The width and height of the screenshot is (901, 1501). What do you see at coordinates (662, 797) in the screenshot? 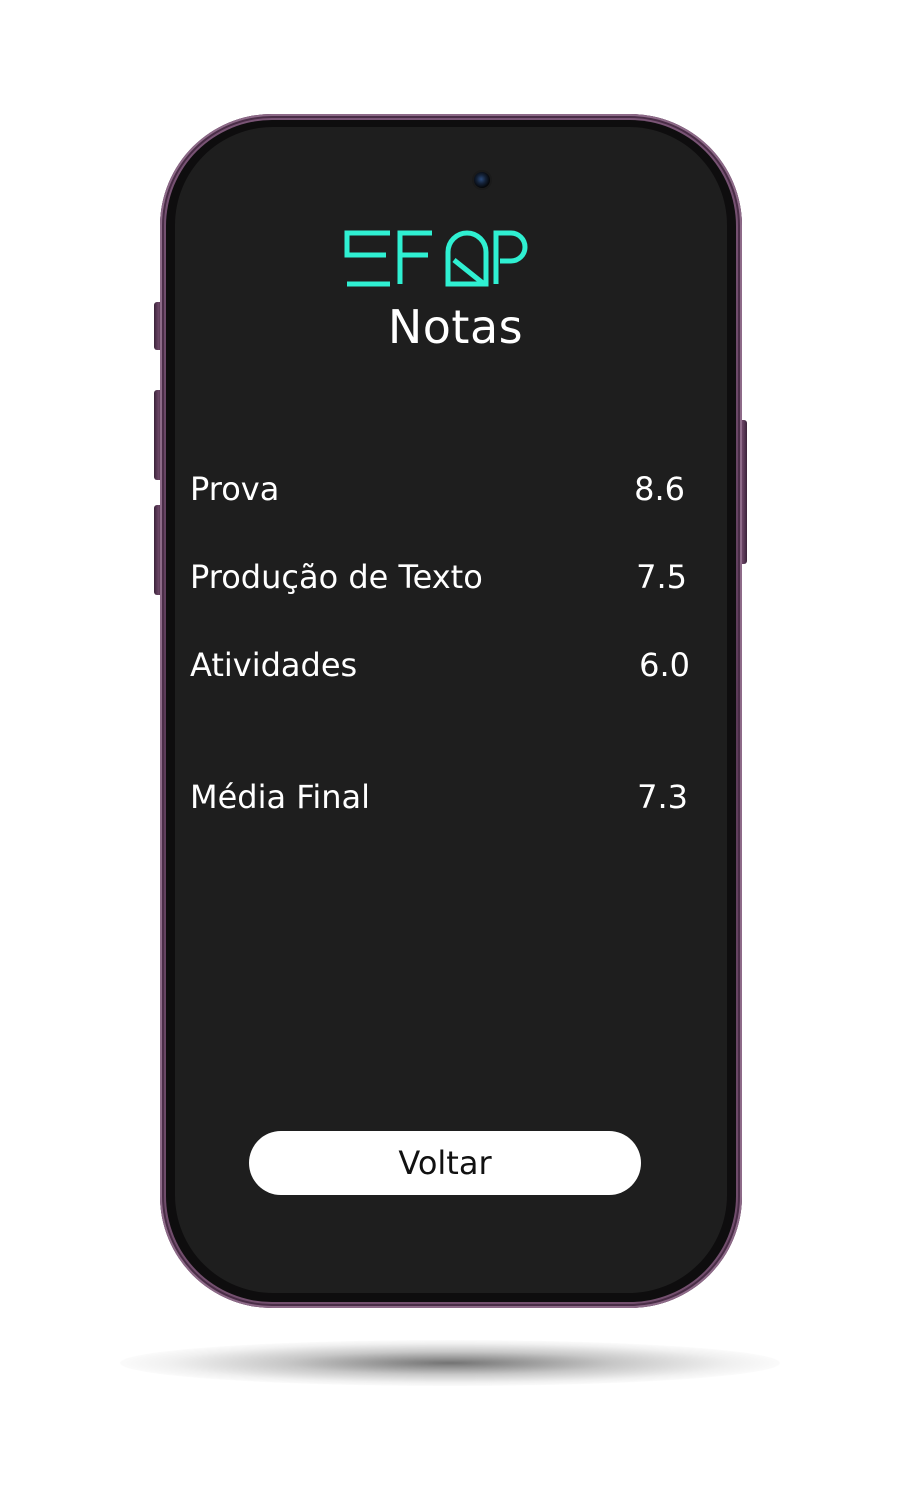
I see `final-average-value: 7.3` at bounding box center [662, 797].